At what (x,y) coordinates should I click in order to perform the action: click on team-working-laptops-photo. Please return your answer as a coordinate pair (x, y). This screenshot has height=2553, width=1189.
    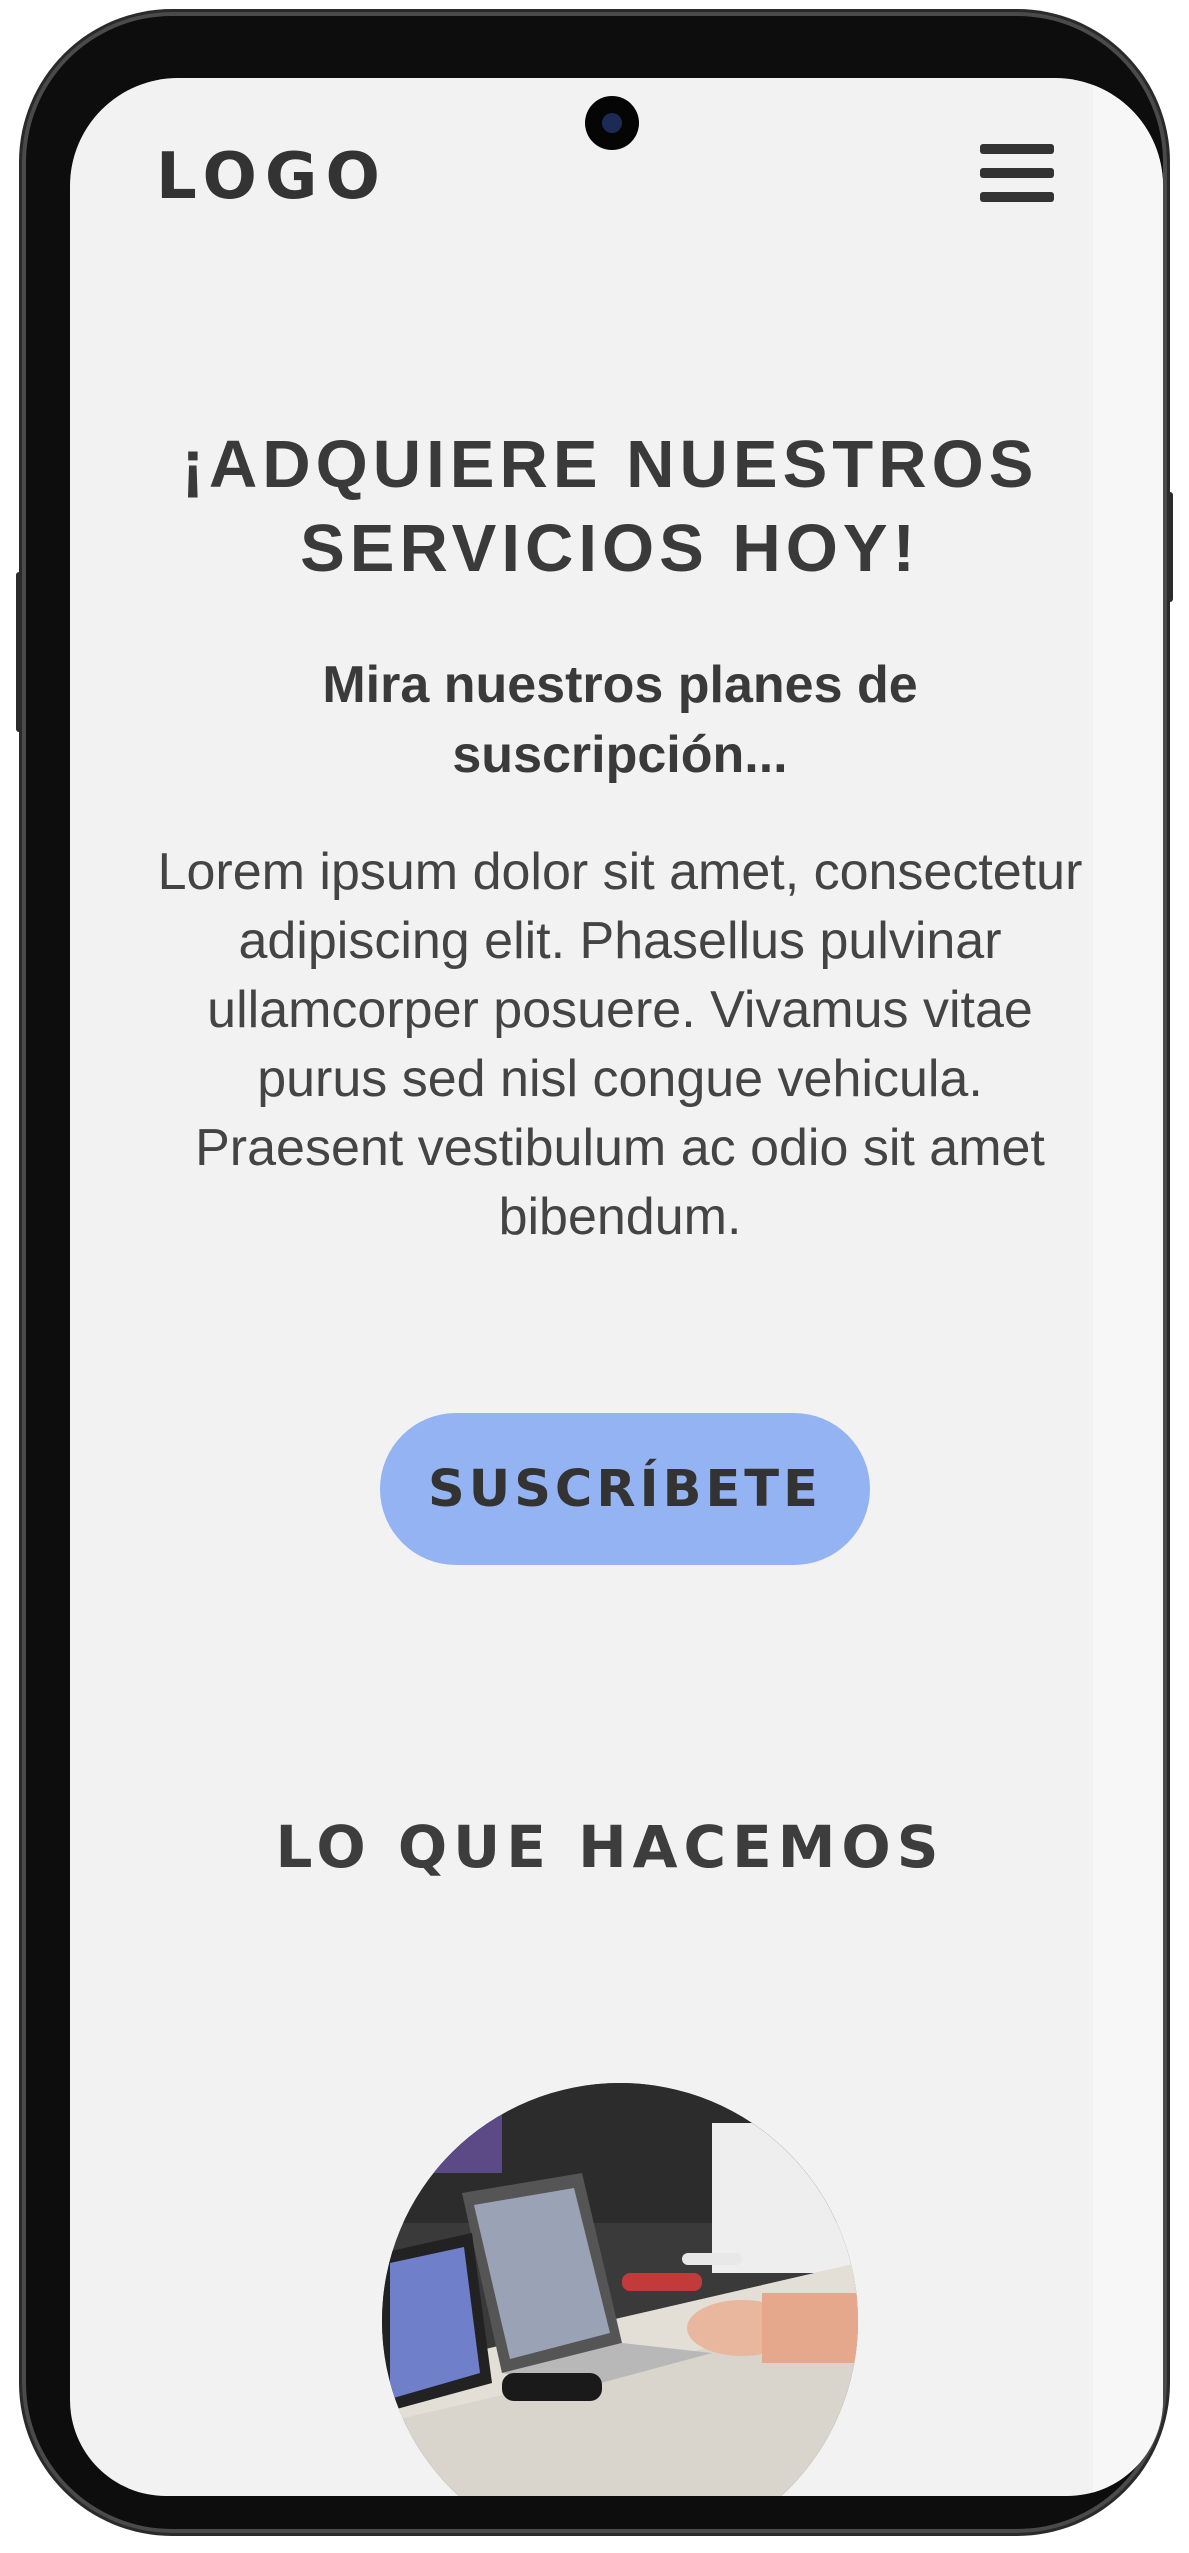
    Looking at the image, I should click on (620, 2289).